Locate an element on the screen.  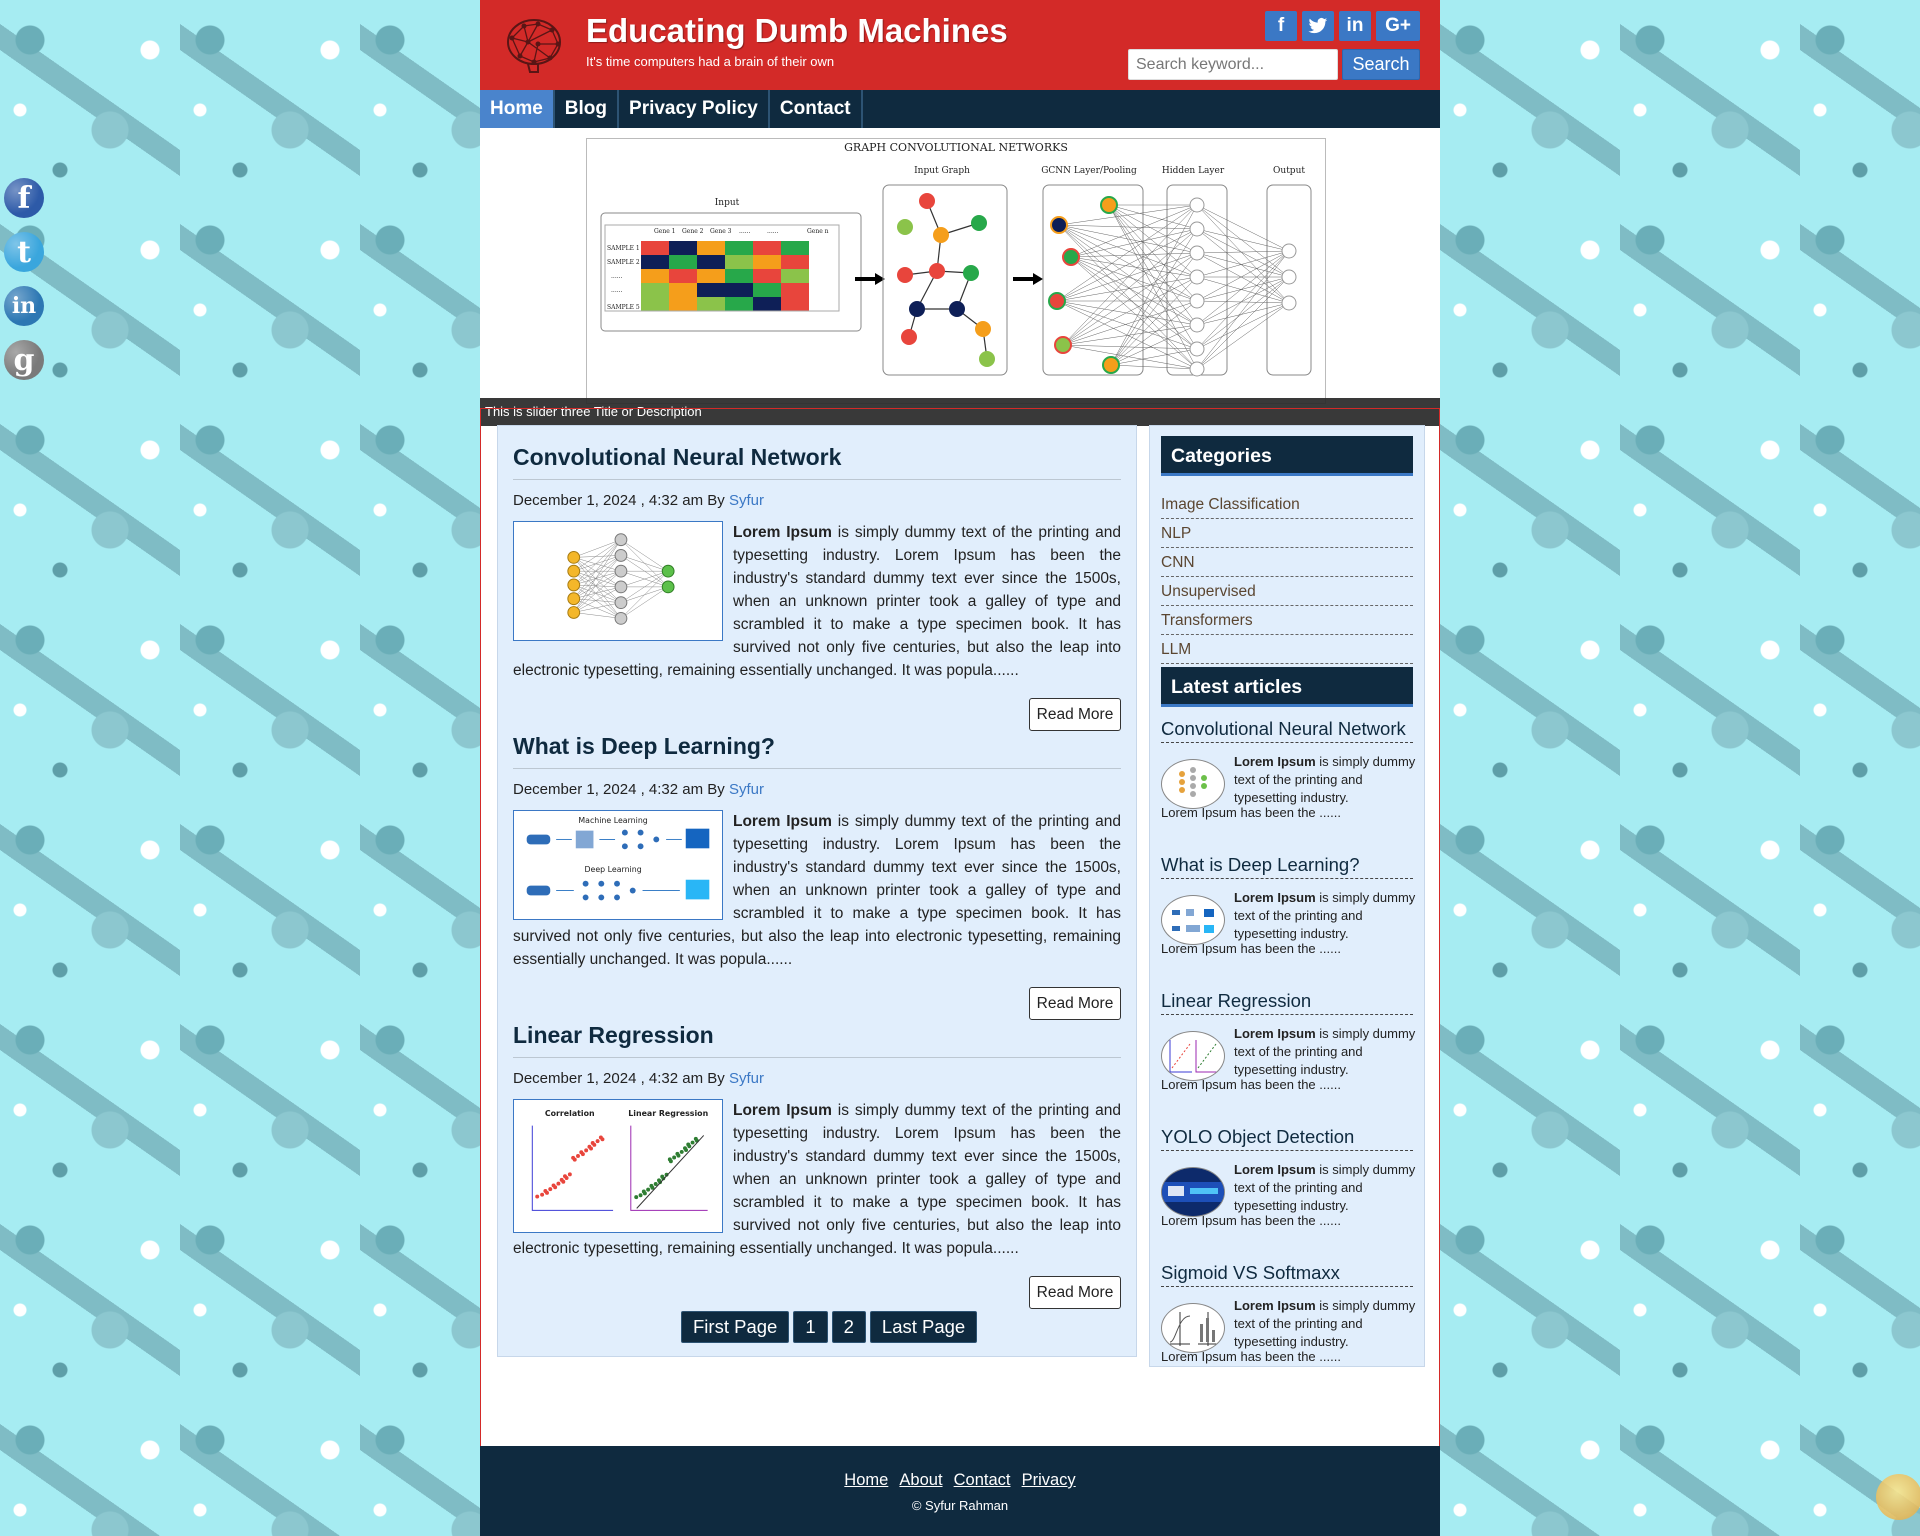
first-page-button: First Page is located at coordinates (735, 1327).